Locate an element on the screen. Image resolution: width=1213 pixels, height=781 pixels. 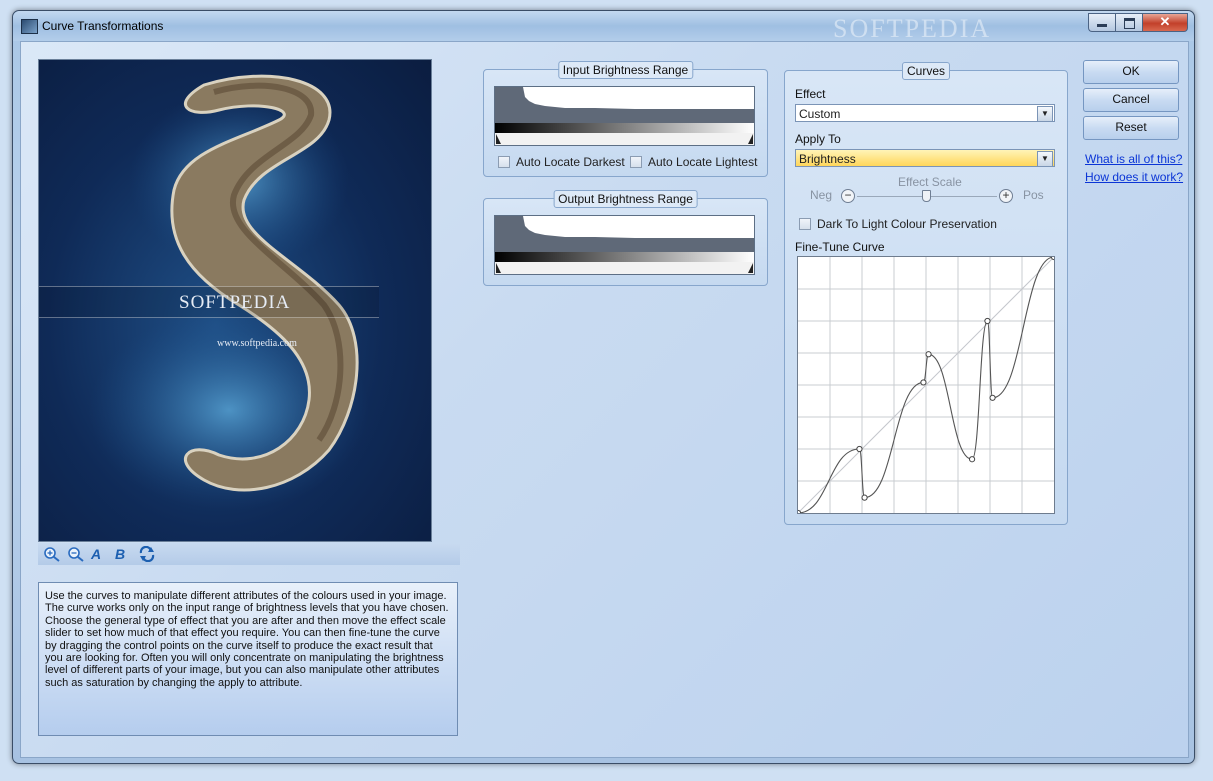
close-icon: ✕ is located at coordinates (1165, 21).